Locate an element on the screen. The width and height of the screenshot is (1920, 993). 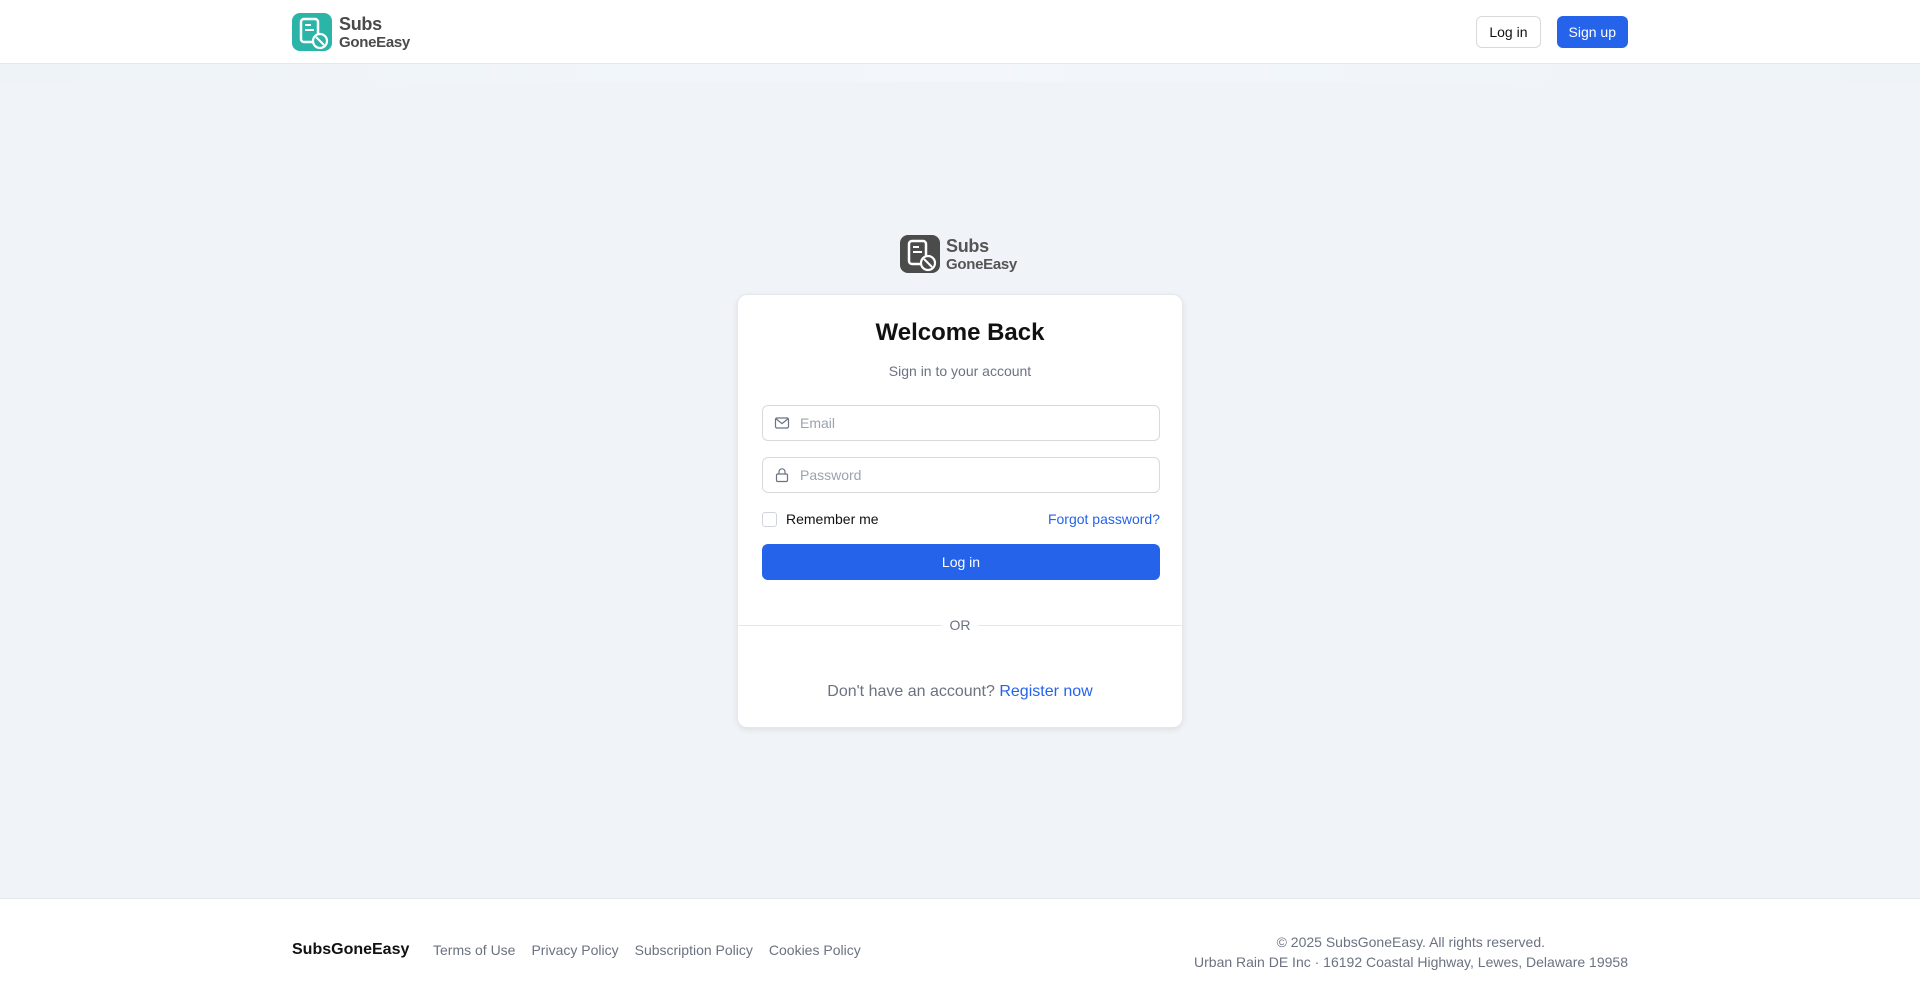
password-field is located at coordinates (961, 475).